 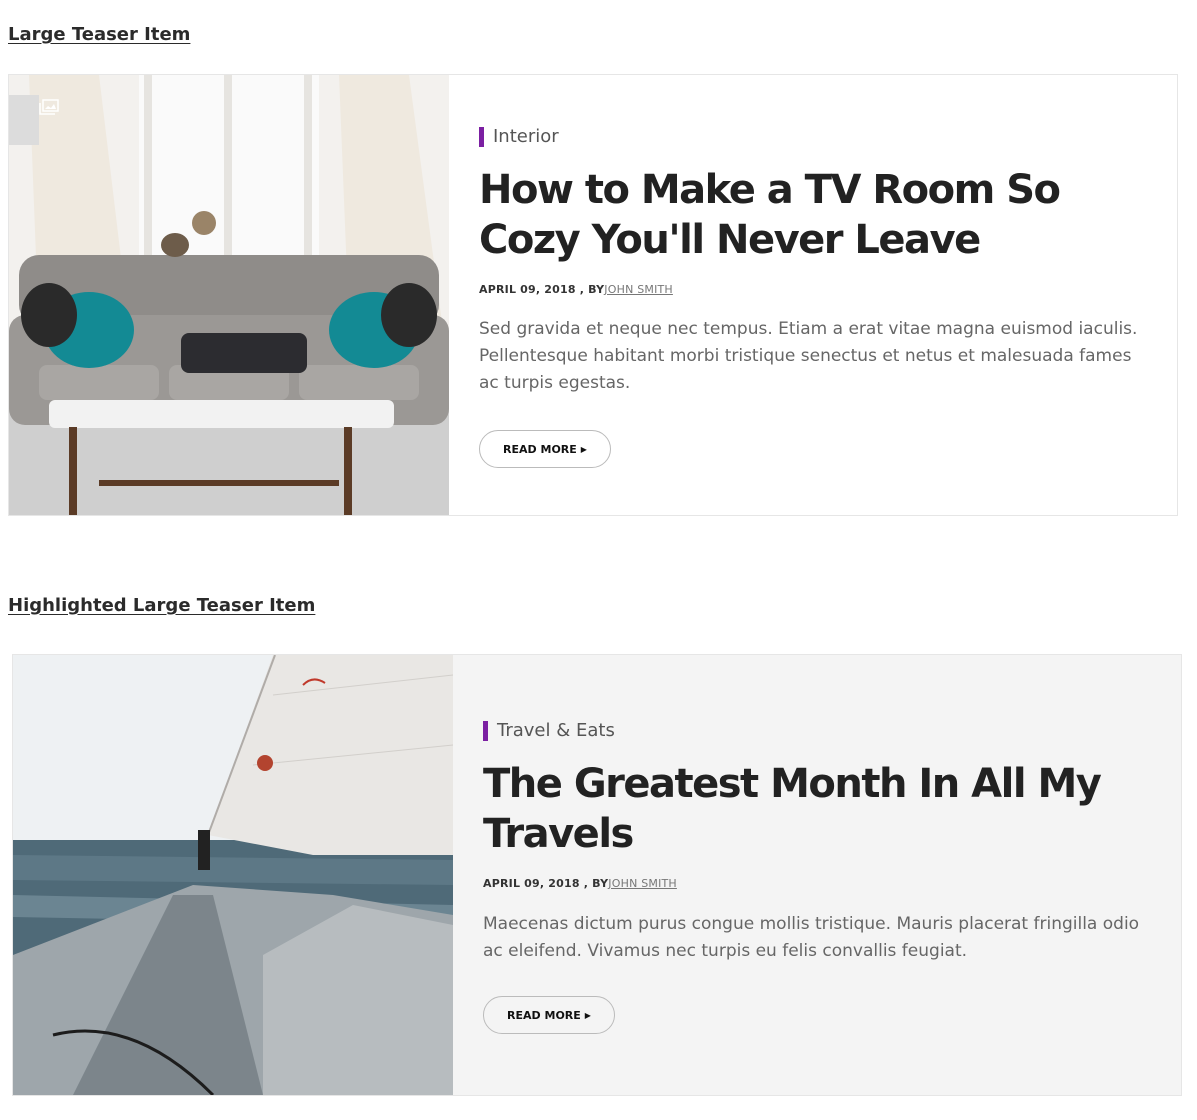 What do you see at coordinates (229, 295) in the screenshot?
I see `teaser-image-living-room` at bounding box center [229, 295].